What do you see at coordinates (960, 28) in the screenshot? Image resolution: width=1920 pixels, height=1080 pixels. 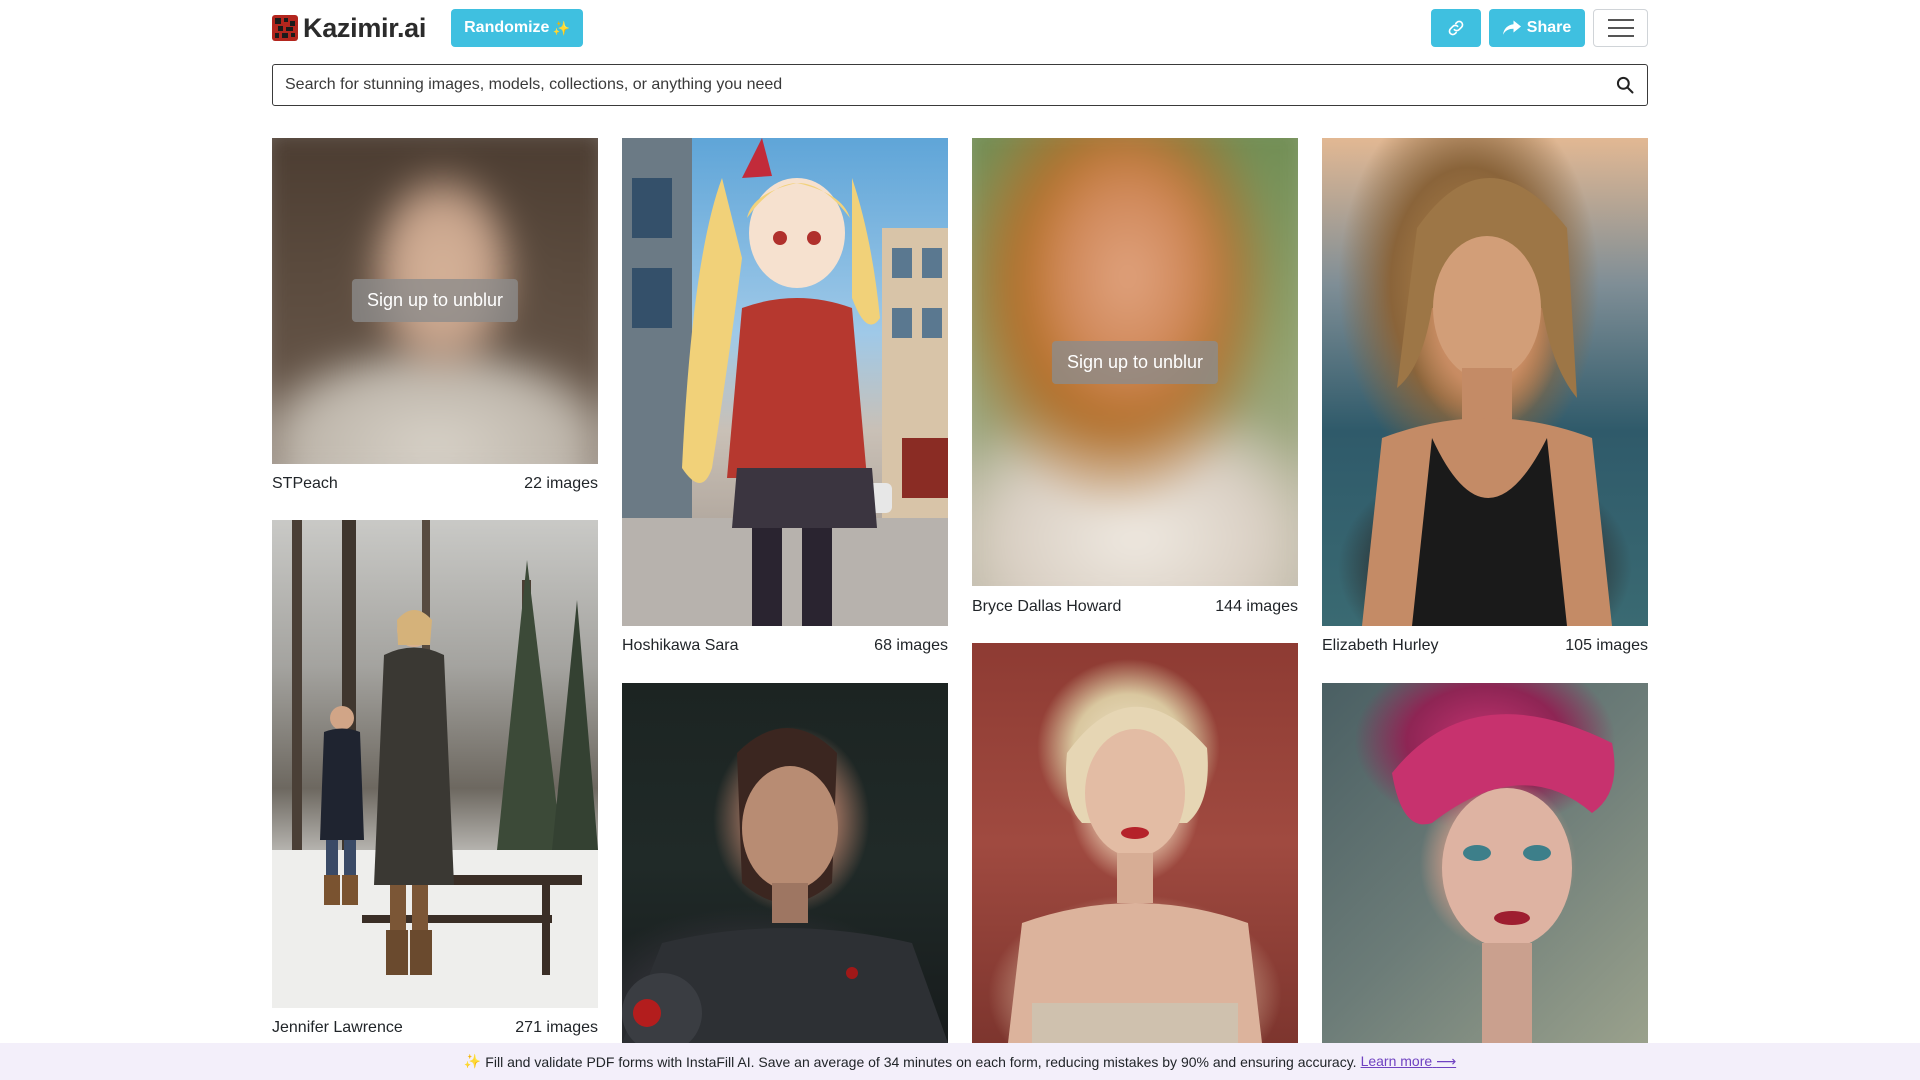 I see `header: Kazimir.ai Randomize ✨ Share` at bounding box center [960, 28].